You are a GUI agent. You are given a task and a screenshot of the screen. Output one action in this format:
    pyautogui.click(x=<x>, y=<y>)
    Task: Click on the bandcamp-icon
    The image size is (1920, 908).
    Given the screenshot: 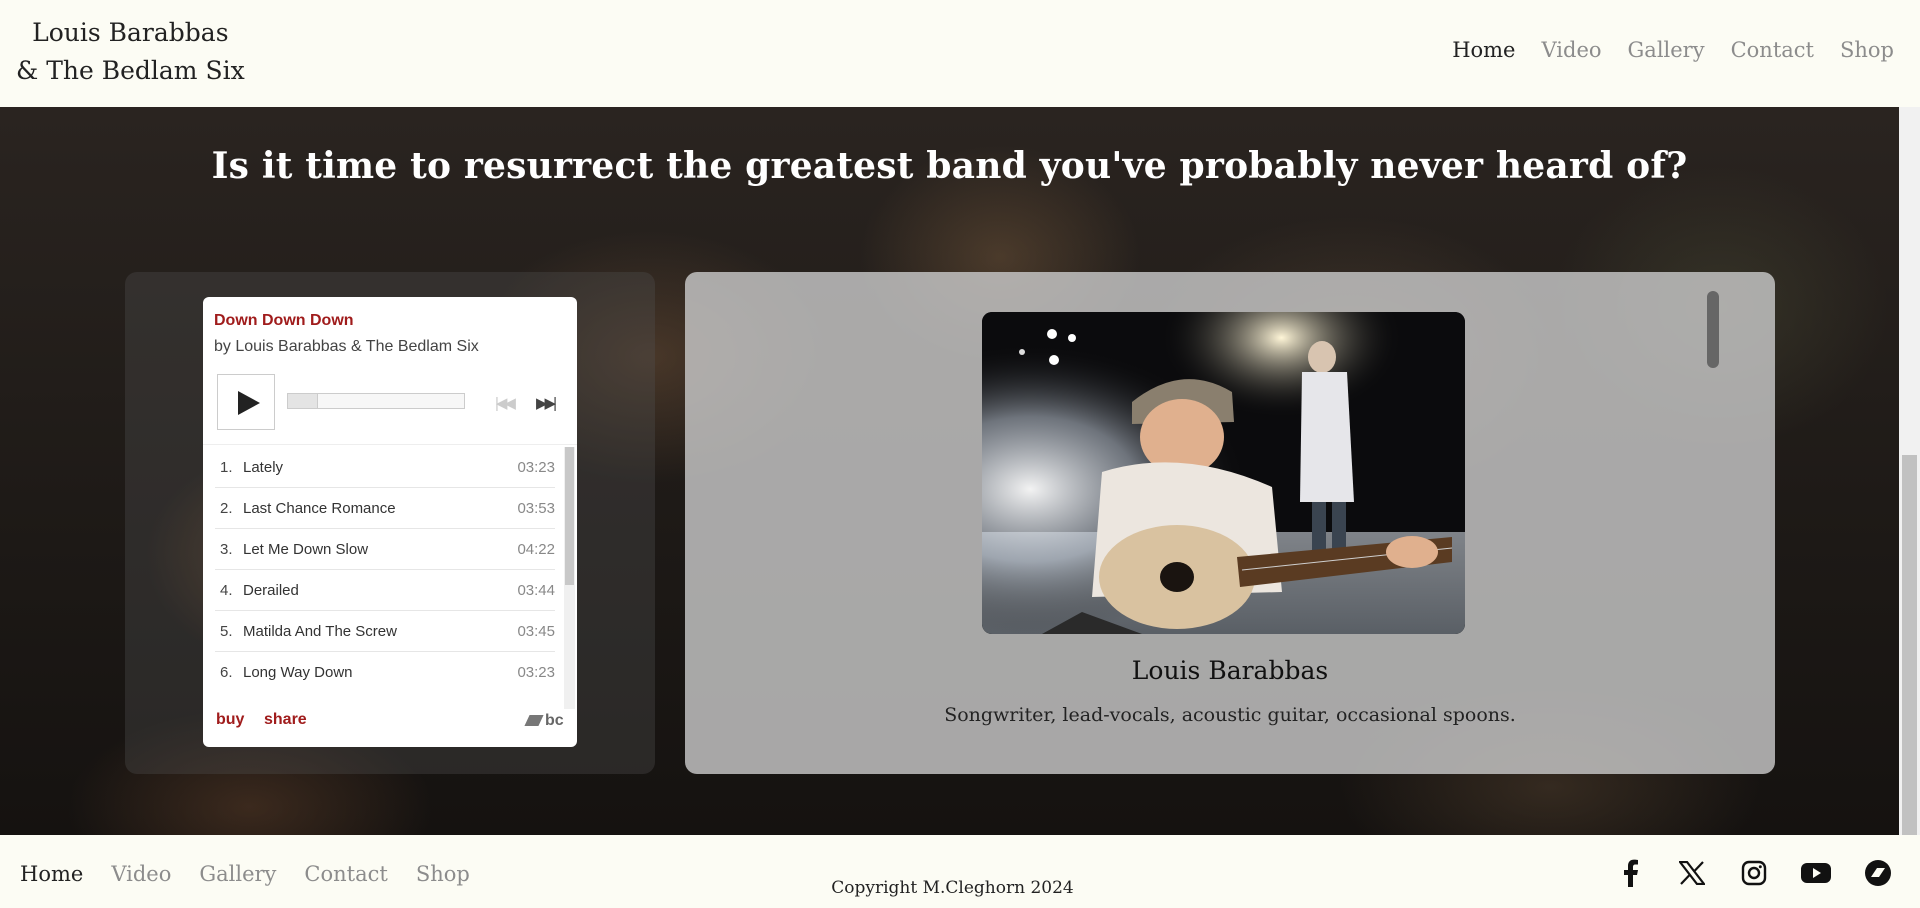 What is the action you would take?
    pyautogui.click(x=1878, y=873)
    